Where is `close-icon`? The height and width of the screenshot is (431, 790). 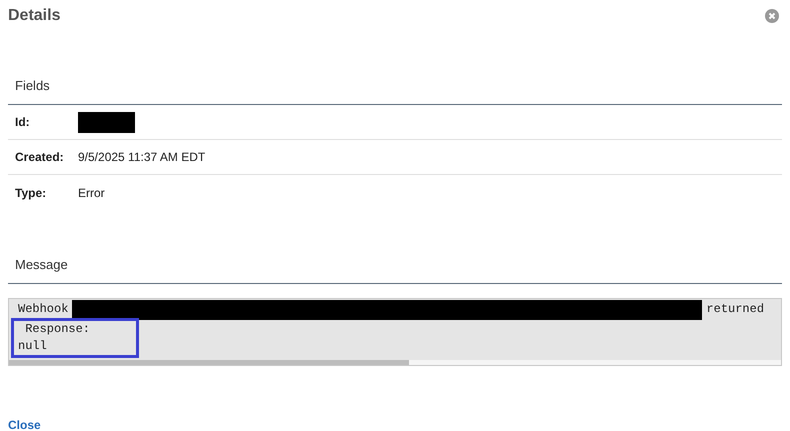
close-icon is located at coordinates (772, 15).